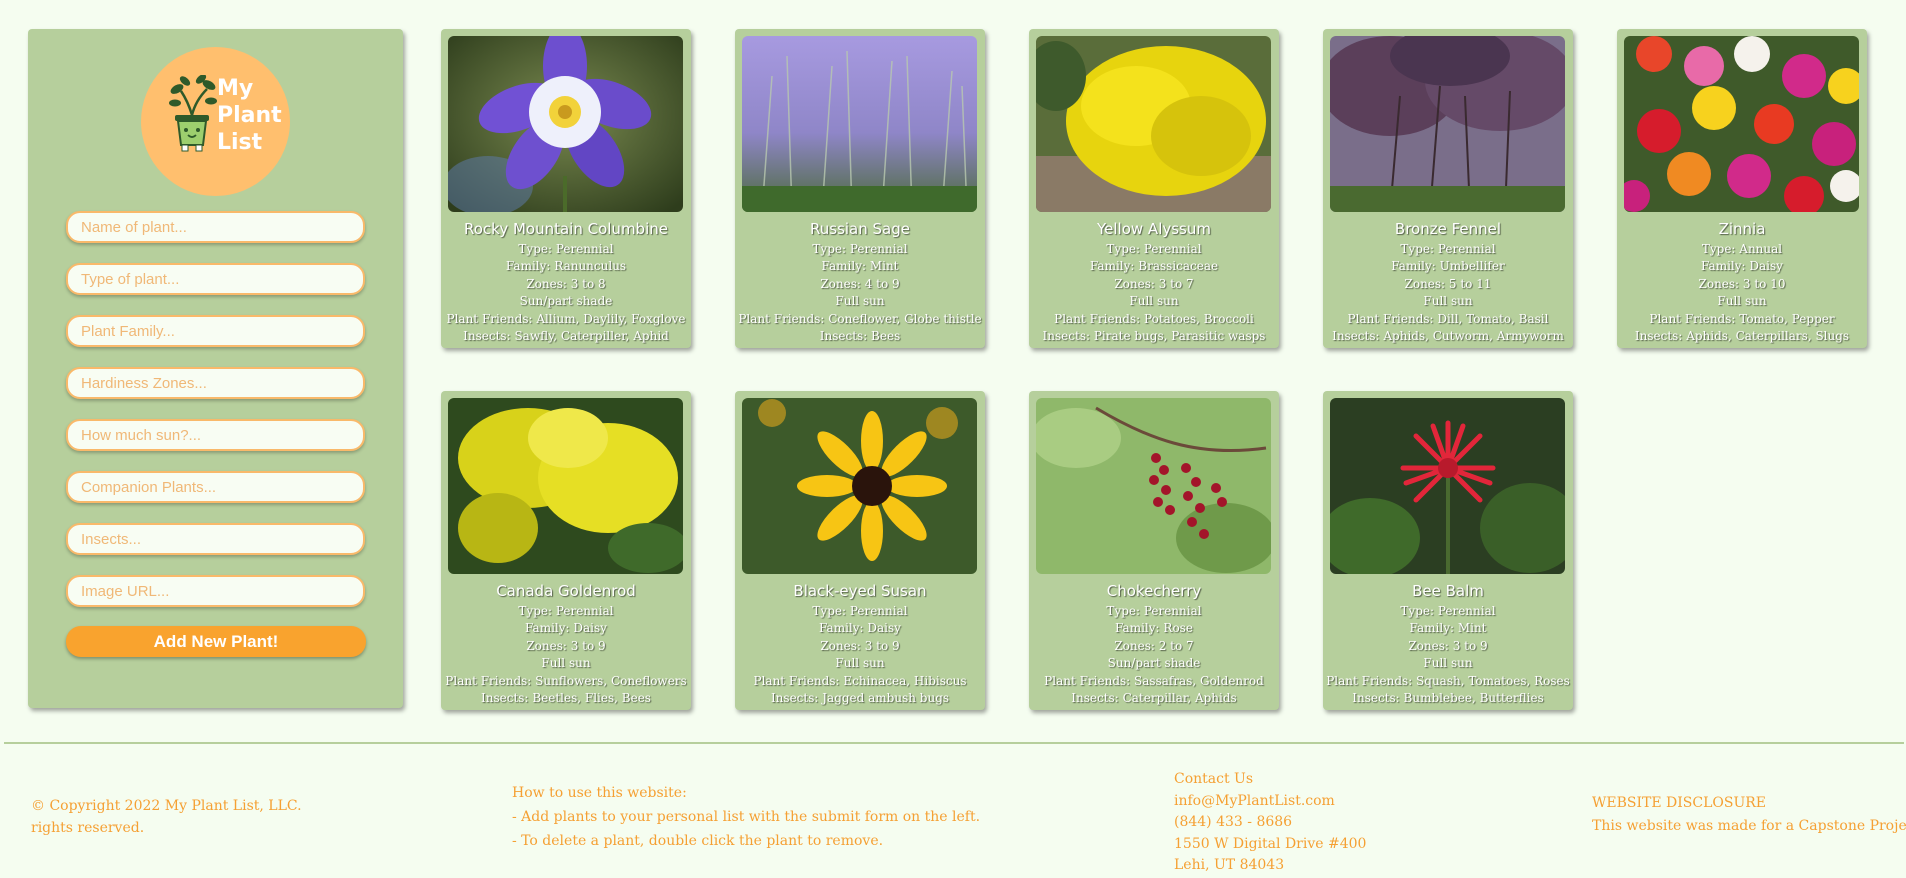 This screenshot has width=1906, height=878. I want to click on disclosure-heading: WEBSITE DISCLOSURE, so click(1679, 803).